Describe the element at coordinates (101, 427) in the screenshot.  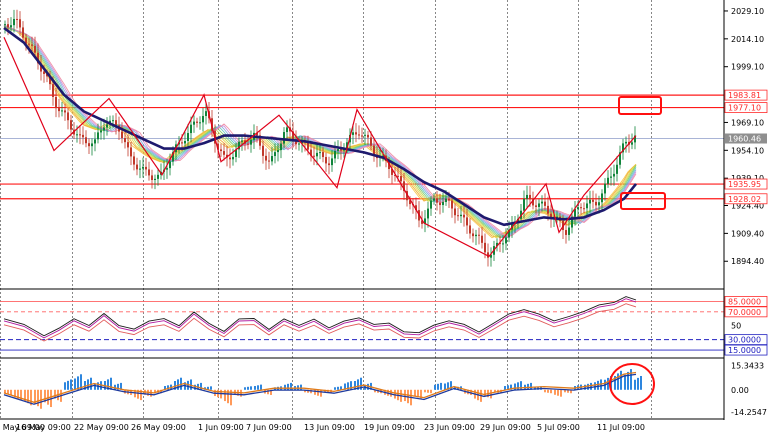
I see `date-label: 22 May 09:00` at that location.